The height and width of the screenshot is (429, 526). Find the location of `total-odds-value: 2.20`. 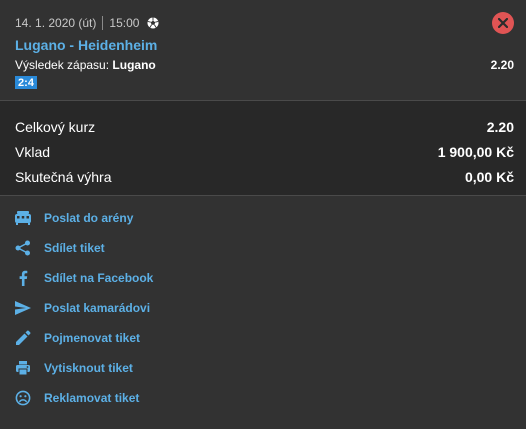

total-odds-value: 2.20 is located at coordinates (500, 127).